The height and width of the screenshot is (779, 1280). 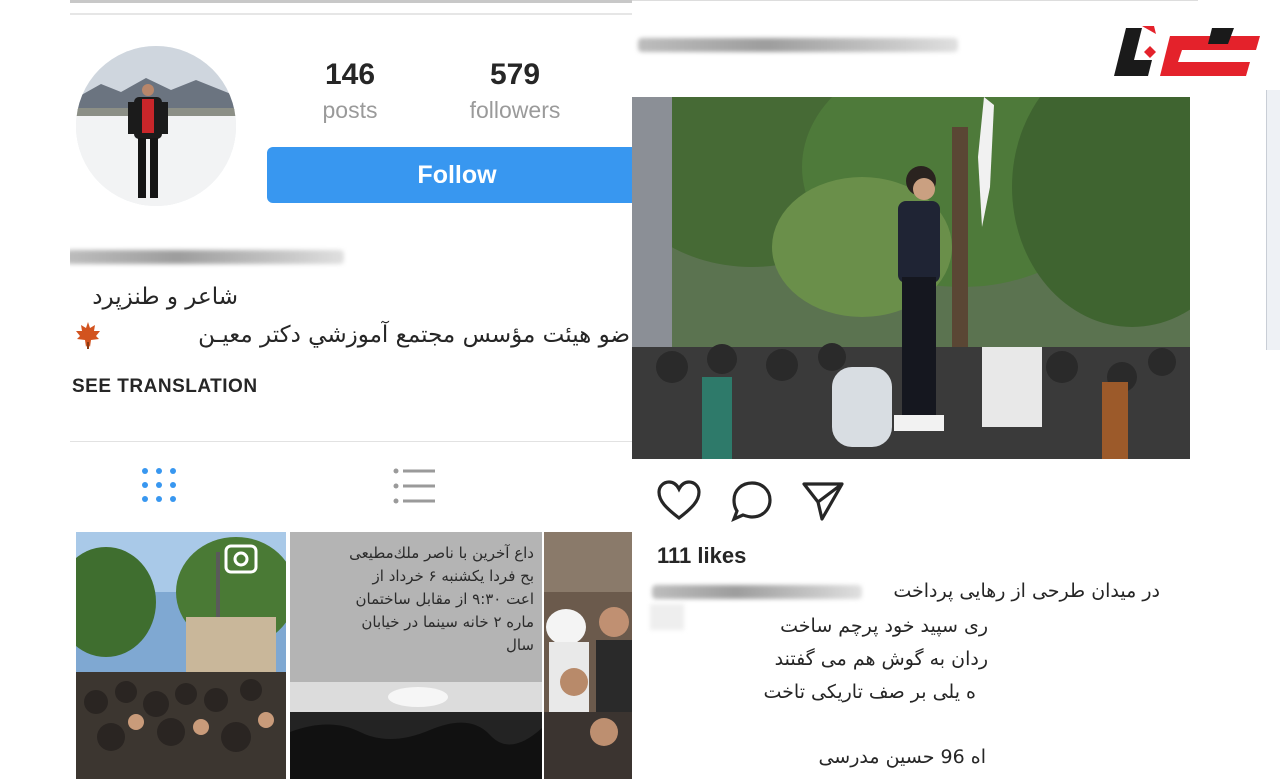 I want to click on avatar-photo, so click(x=156, y=126).